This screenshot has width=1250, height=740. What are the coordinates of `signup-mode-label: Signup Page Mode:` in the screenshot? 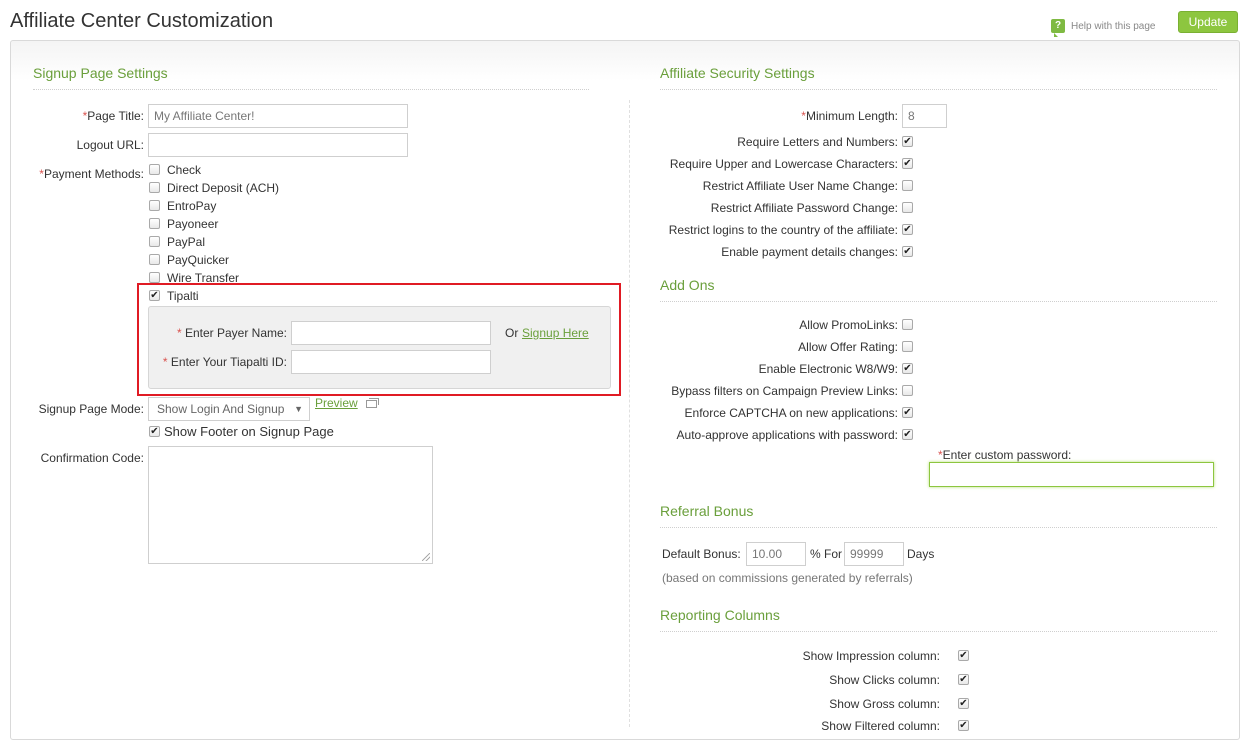 It's located at (91, 409).